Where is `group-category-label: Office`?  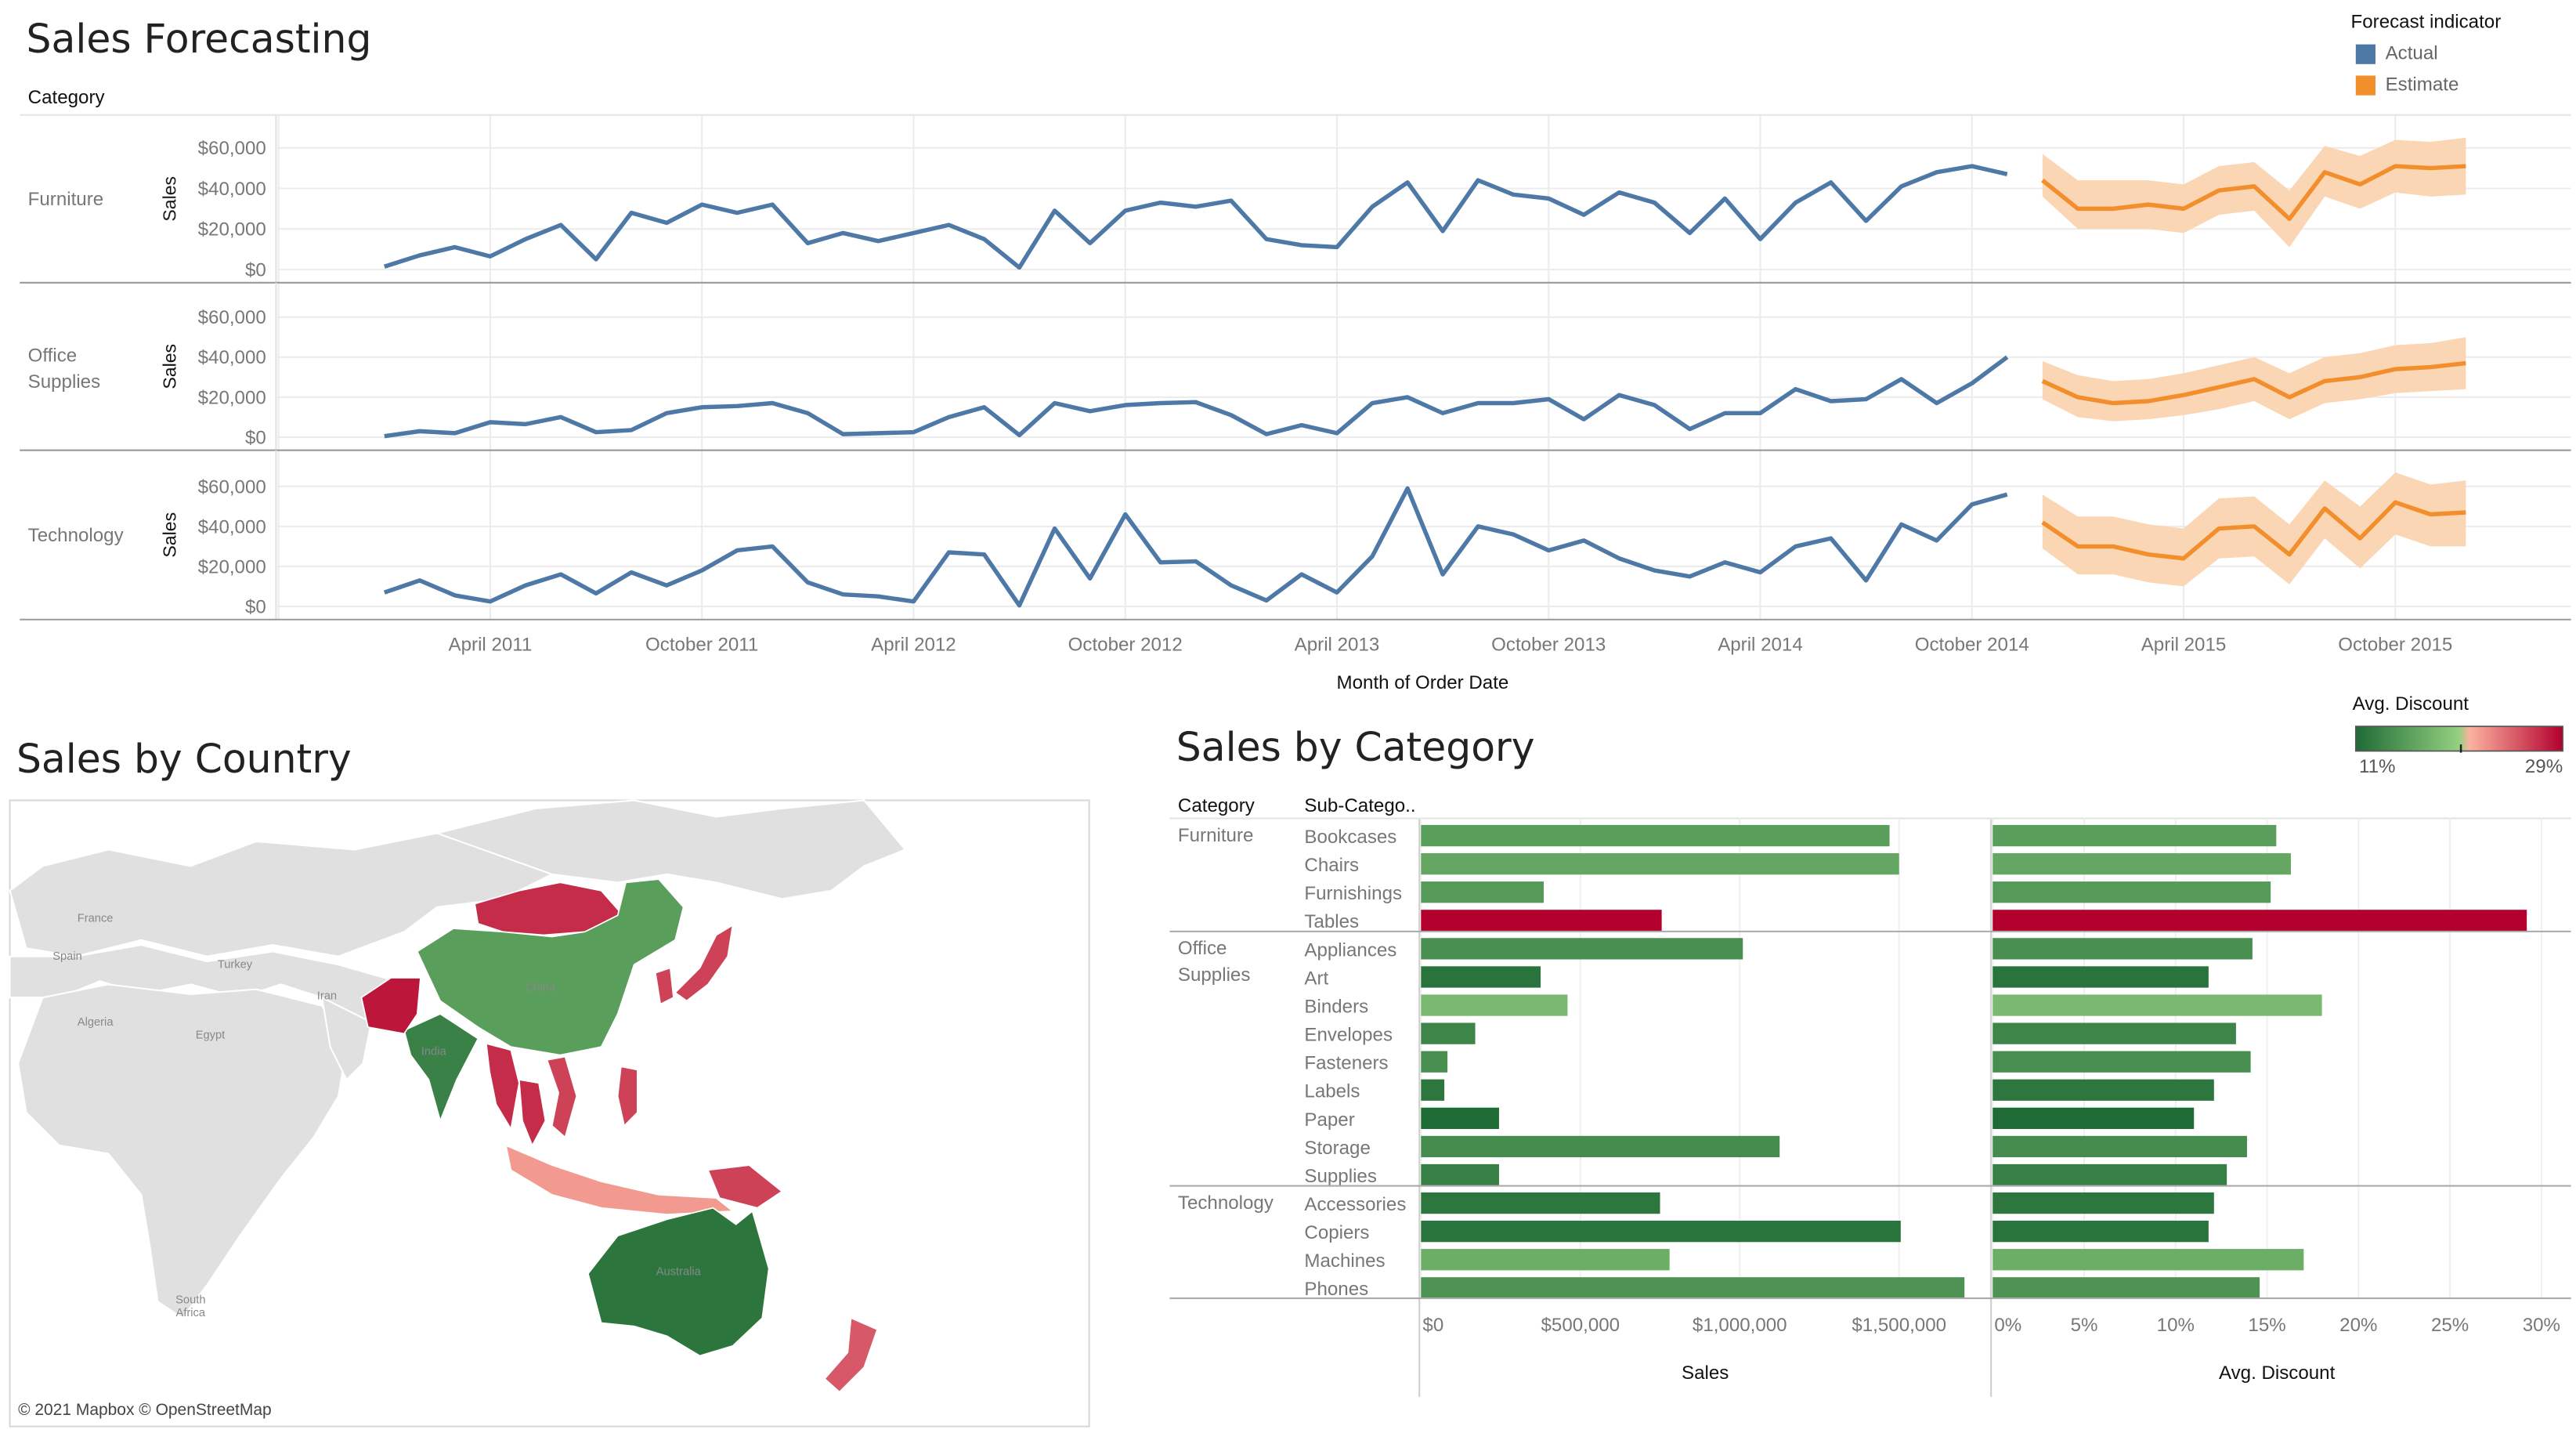 group-category-label: Office is located at coordinates (1202, 949).